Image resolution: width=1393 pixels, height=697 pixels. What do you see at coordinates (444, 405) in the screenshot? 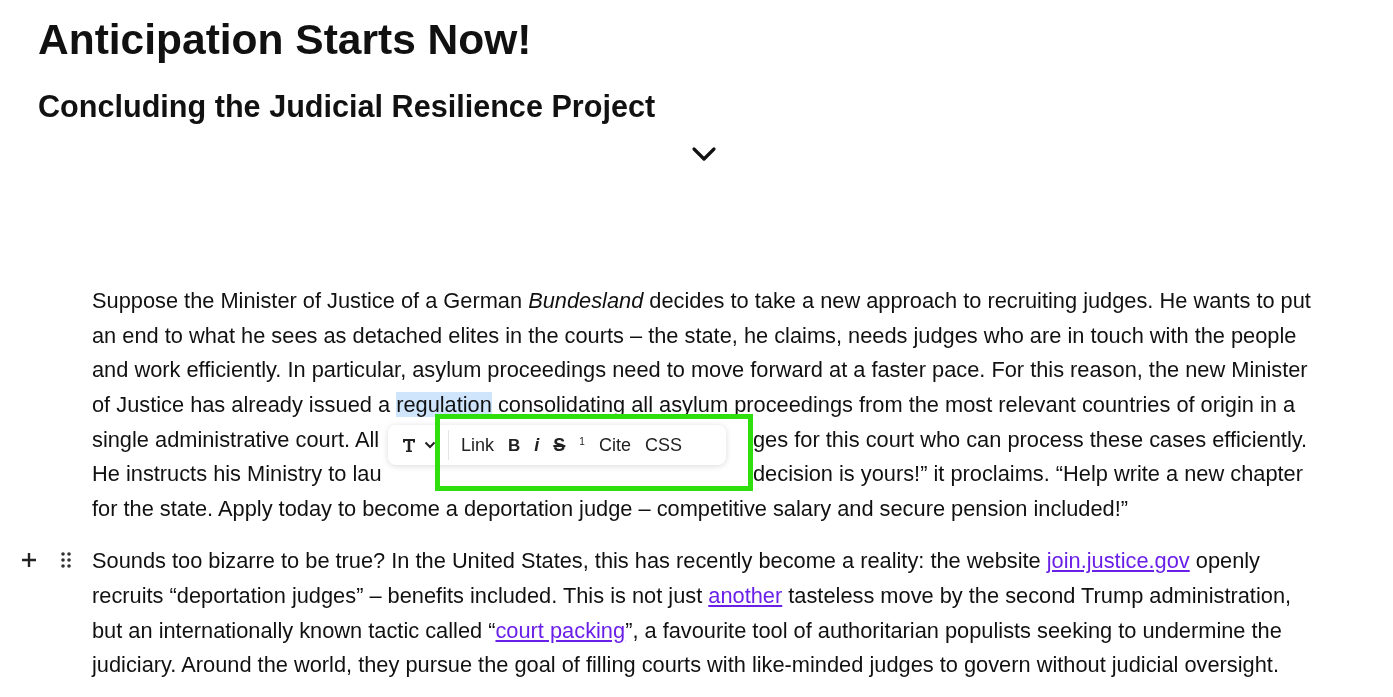
I see `selected-text: regulation` at bounding box center [444, 405].